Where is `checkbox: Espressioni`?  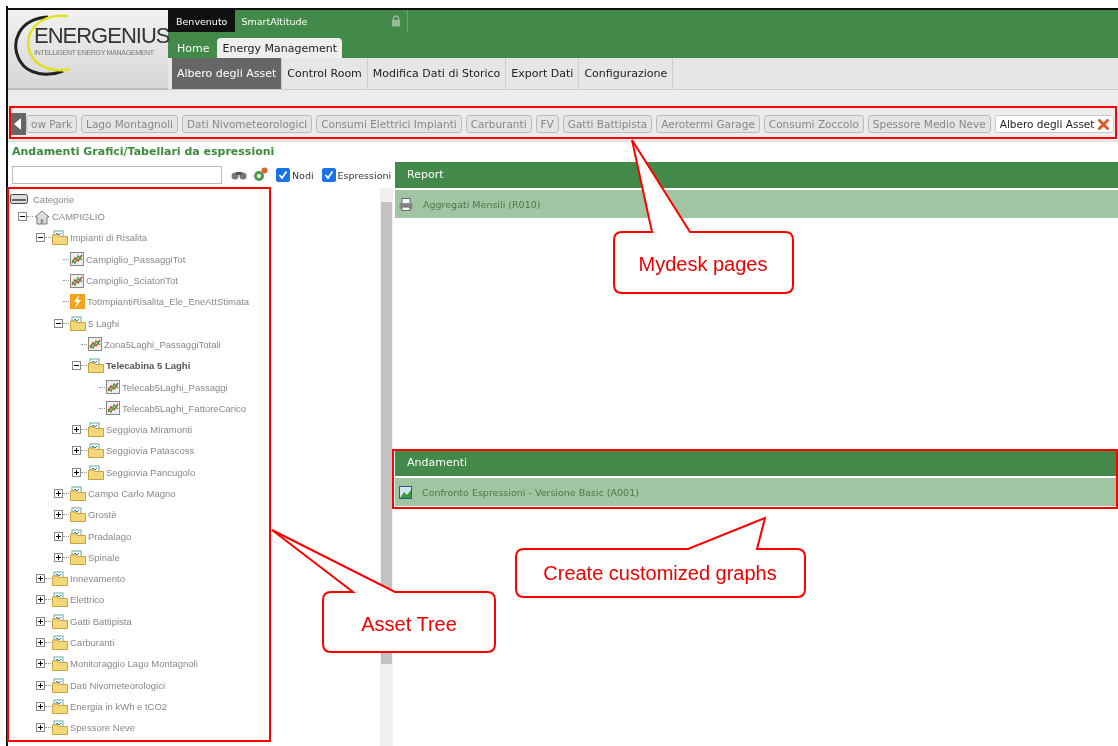
checkbox: Espressioni is located at coordinates (356, 175).